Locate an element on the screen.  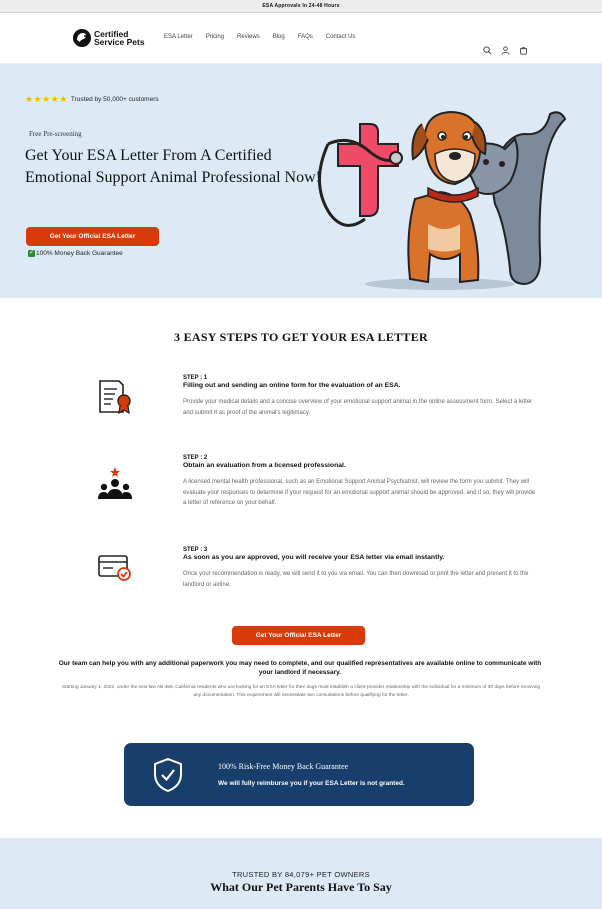
step-label: STEP : 1 is located at coordinates (195, 378).